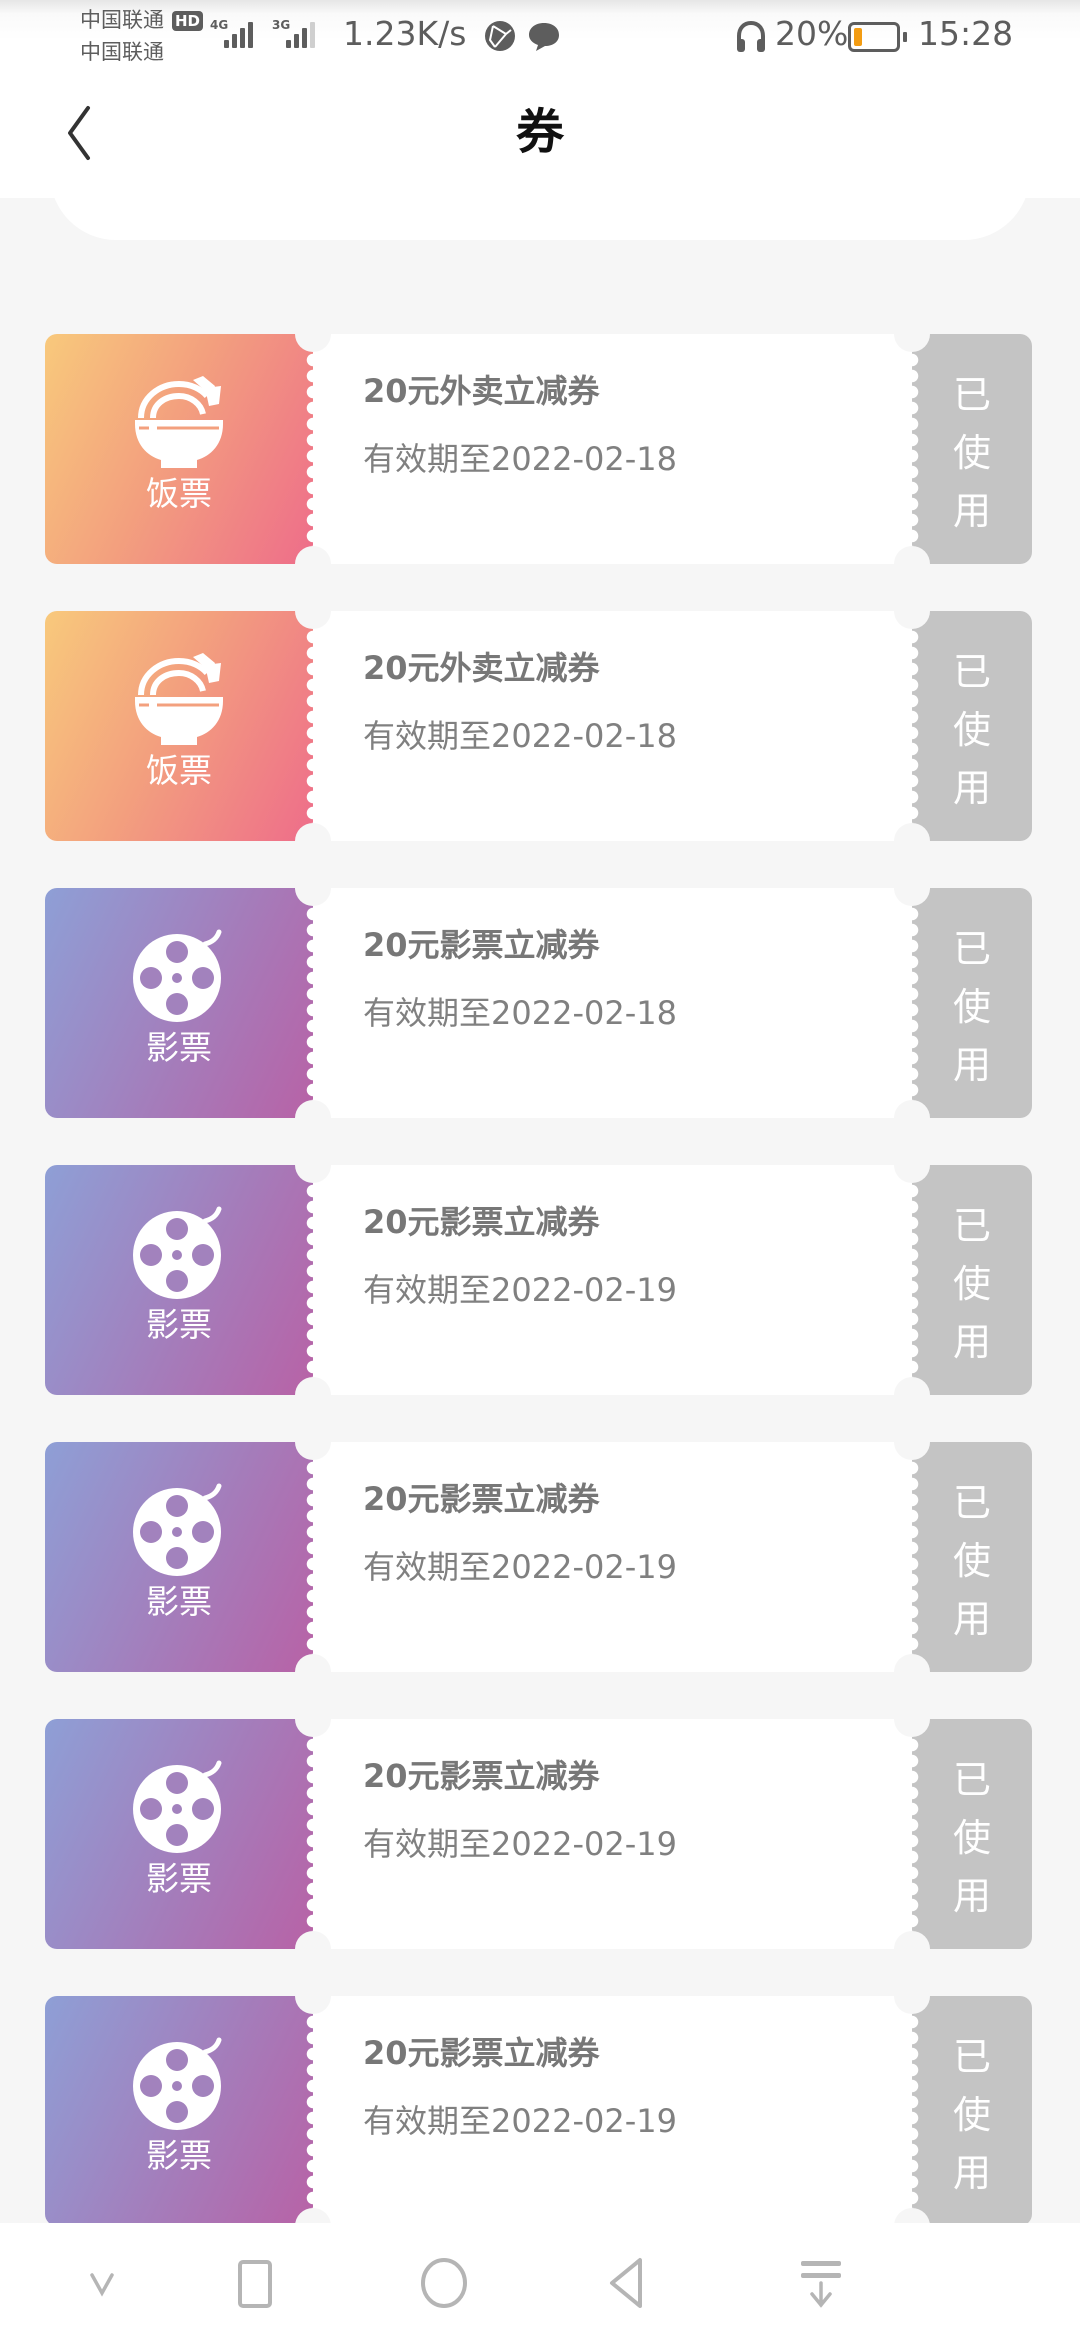  What do you see at coordinates (444, 2283) in the screenshot?
I see `home-button` at bounding box center [444, 2283].